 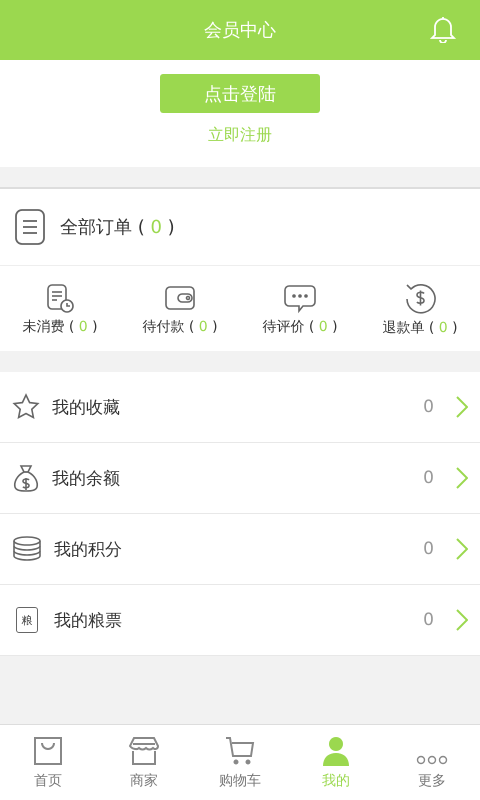 What do you see at coordinates (232, 478) in the screenshot?
I see `menu-item-label: 我的余额` at bounding box center [232, 478].